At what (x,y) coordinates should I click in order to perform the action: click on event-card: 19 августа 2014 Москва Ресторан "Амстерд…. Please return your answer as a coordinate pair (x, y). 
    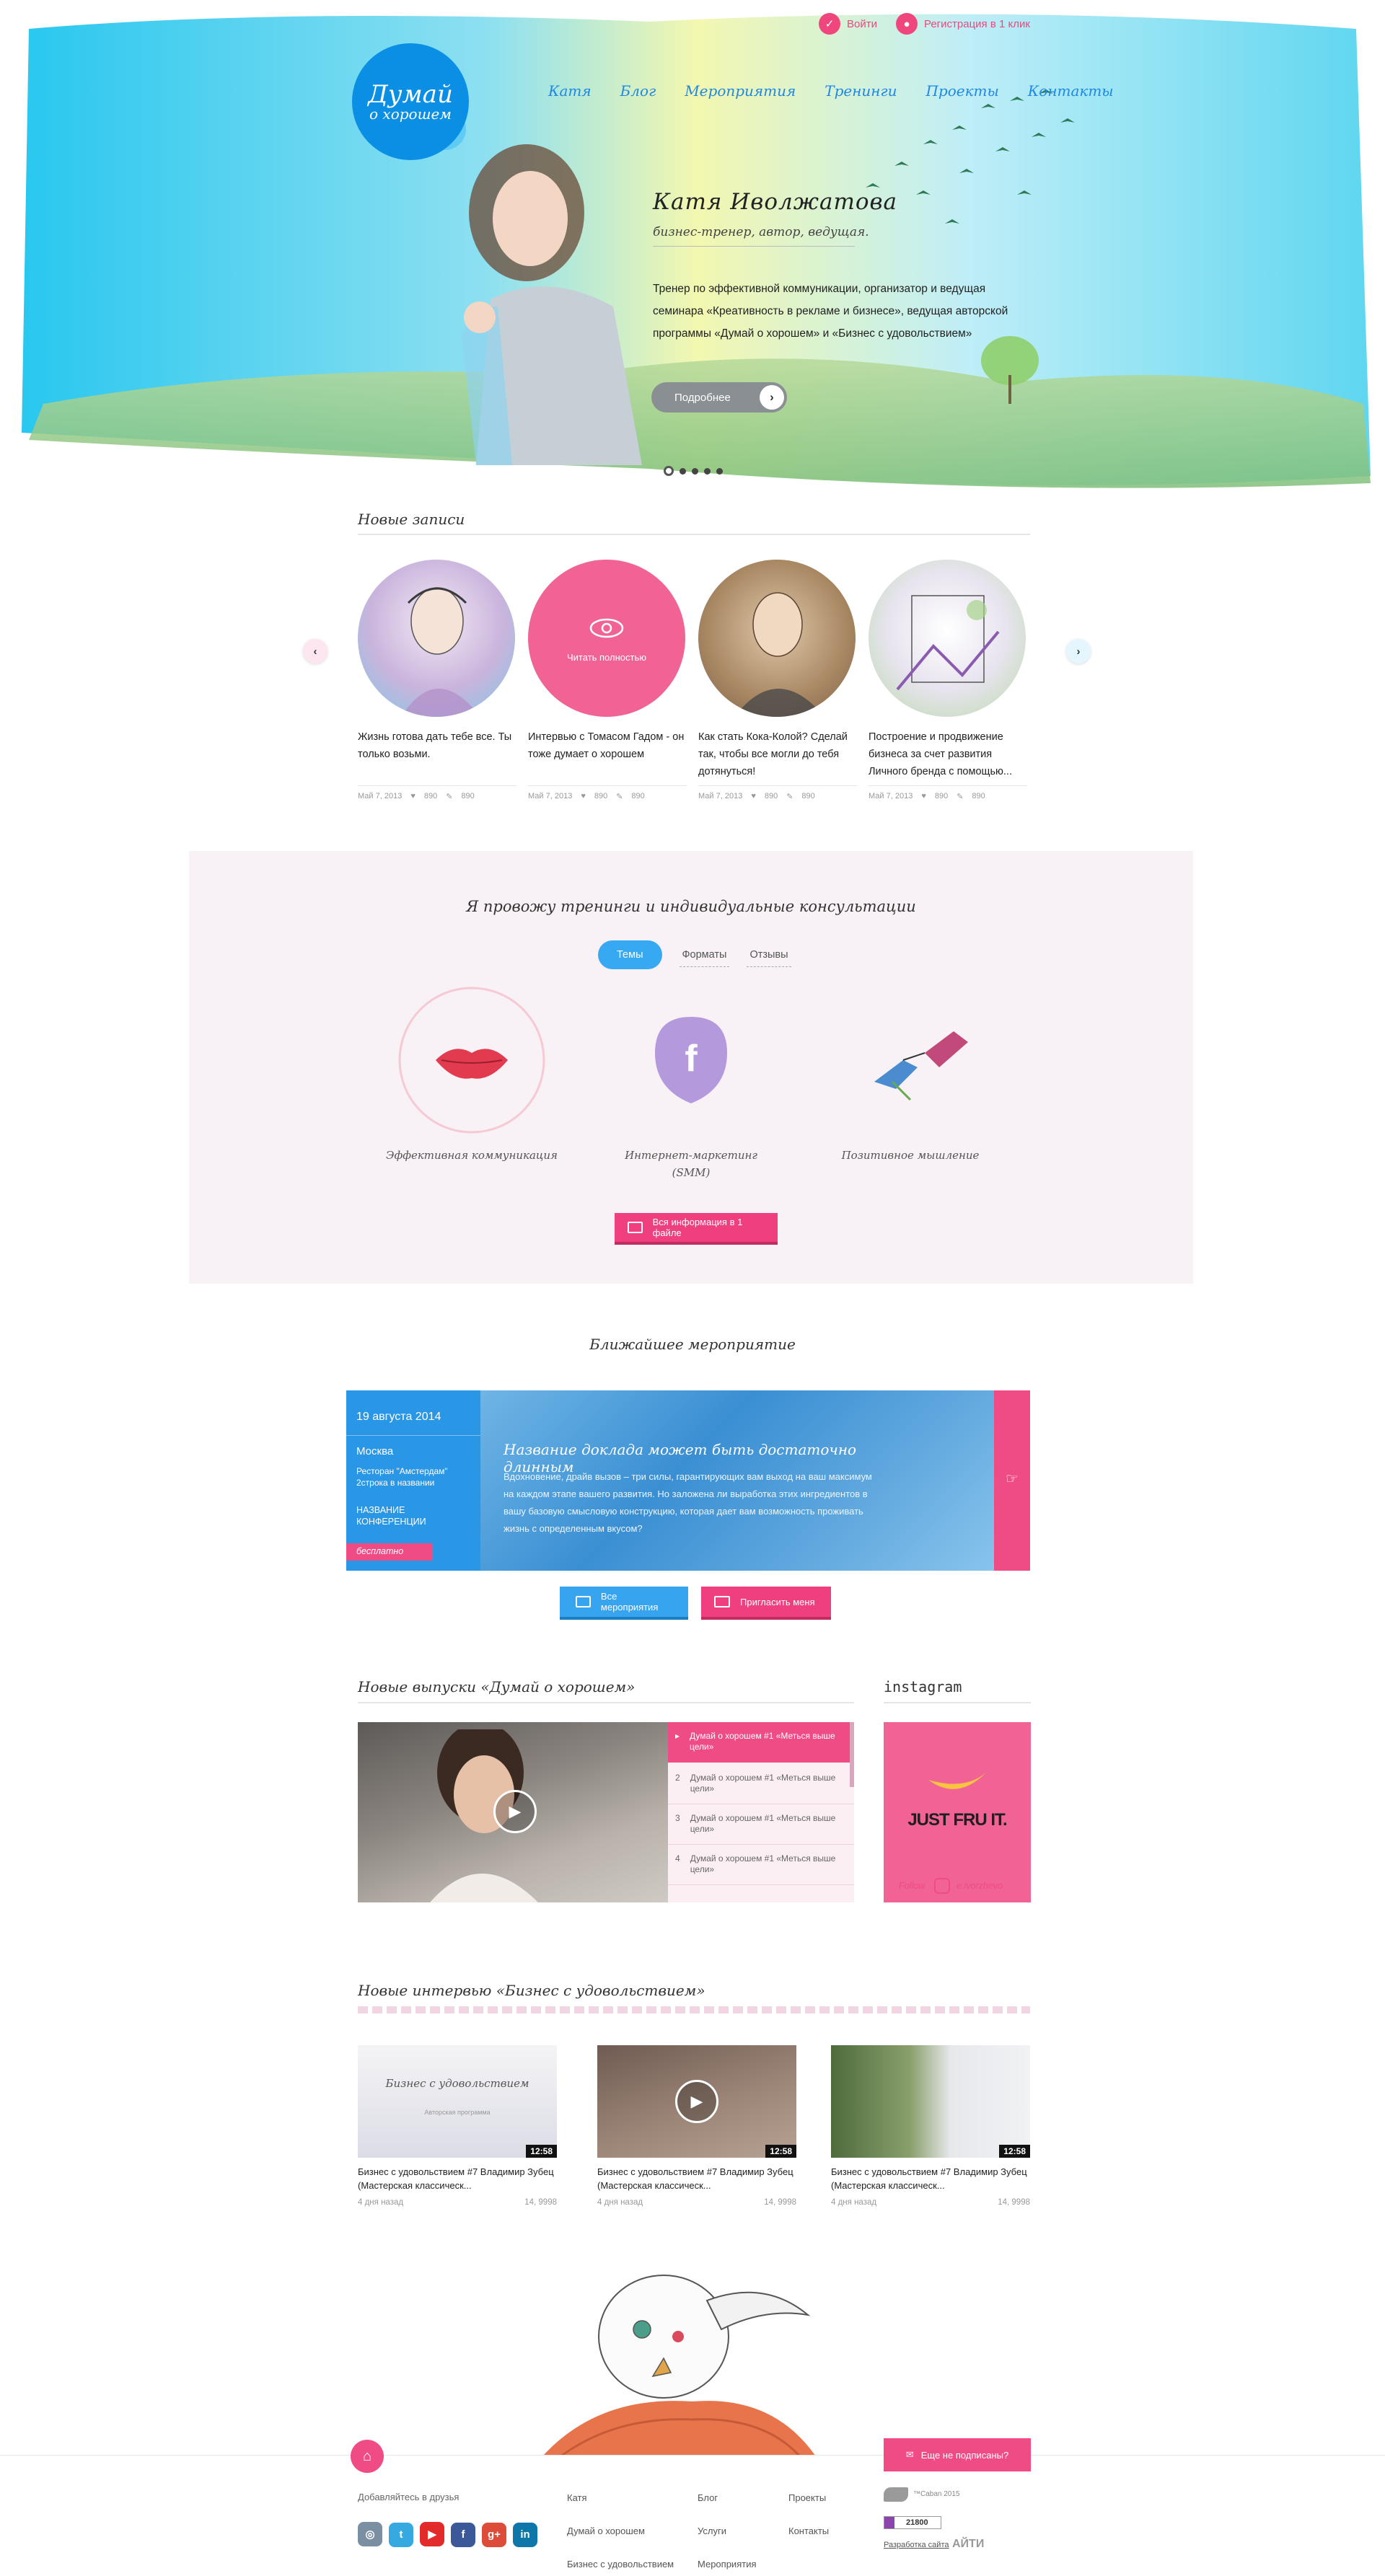
    Looking at the image, I should click on (688, 1480).